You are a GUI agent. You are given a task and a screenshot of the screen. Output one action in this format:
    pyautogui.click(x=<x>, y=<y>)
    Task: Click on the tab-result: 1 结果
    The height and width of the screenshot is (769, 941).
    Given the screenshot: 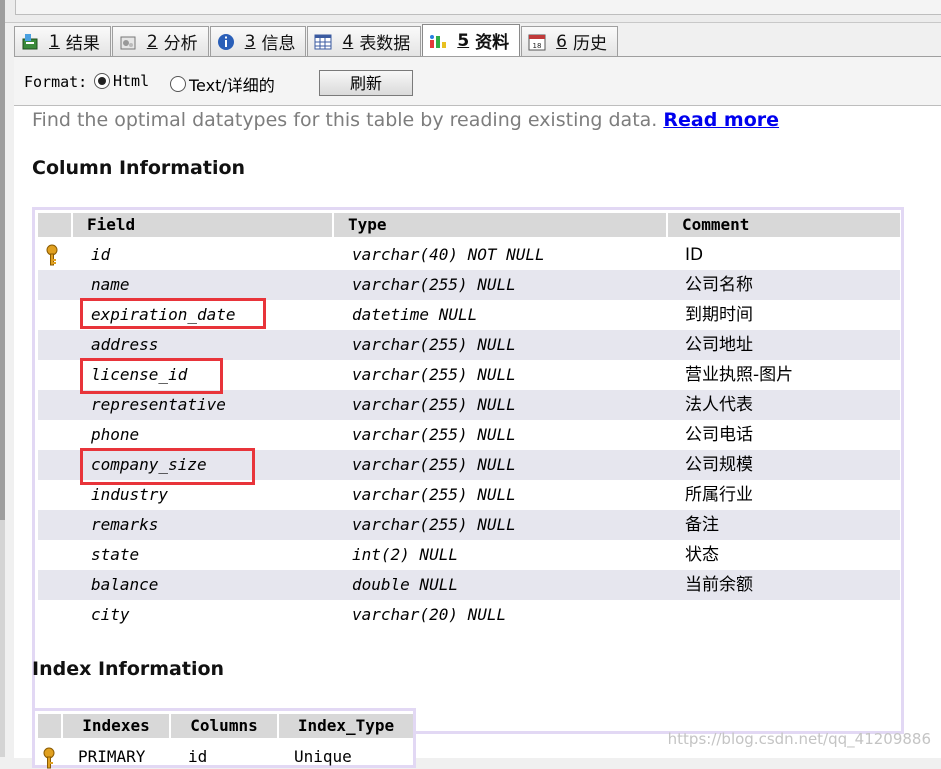 What is the action you would take?
    pyautogui.click(x=62, y=41)
    